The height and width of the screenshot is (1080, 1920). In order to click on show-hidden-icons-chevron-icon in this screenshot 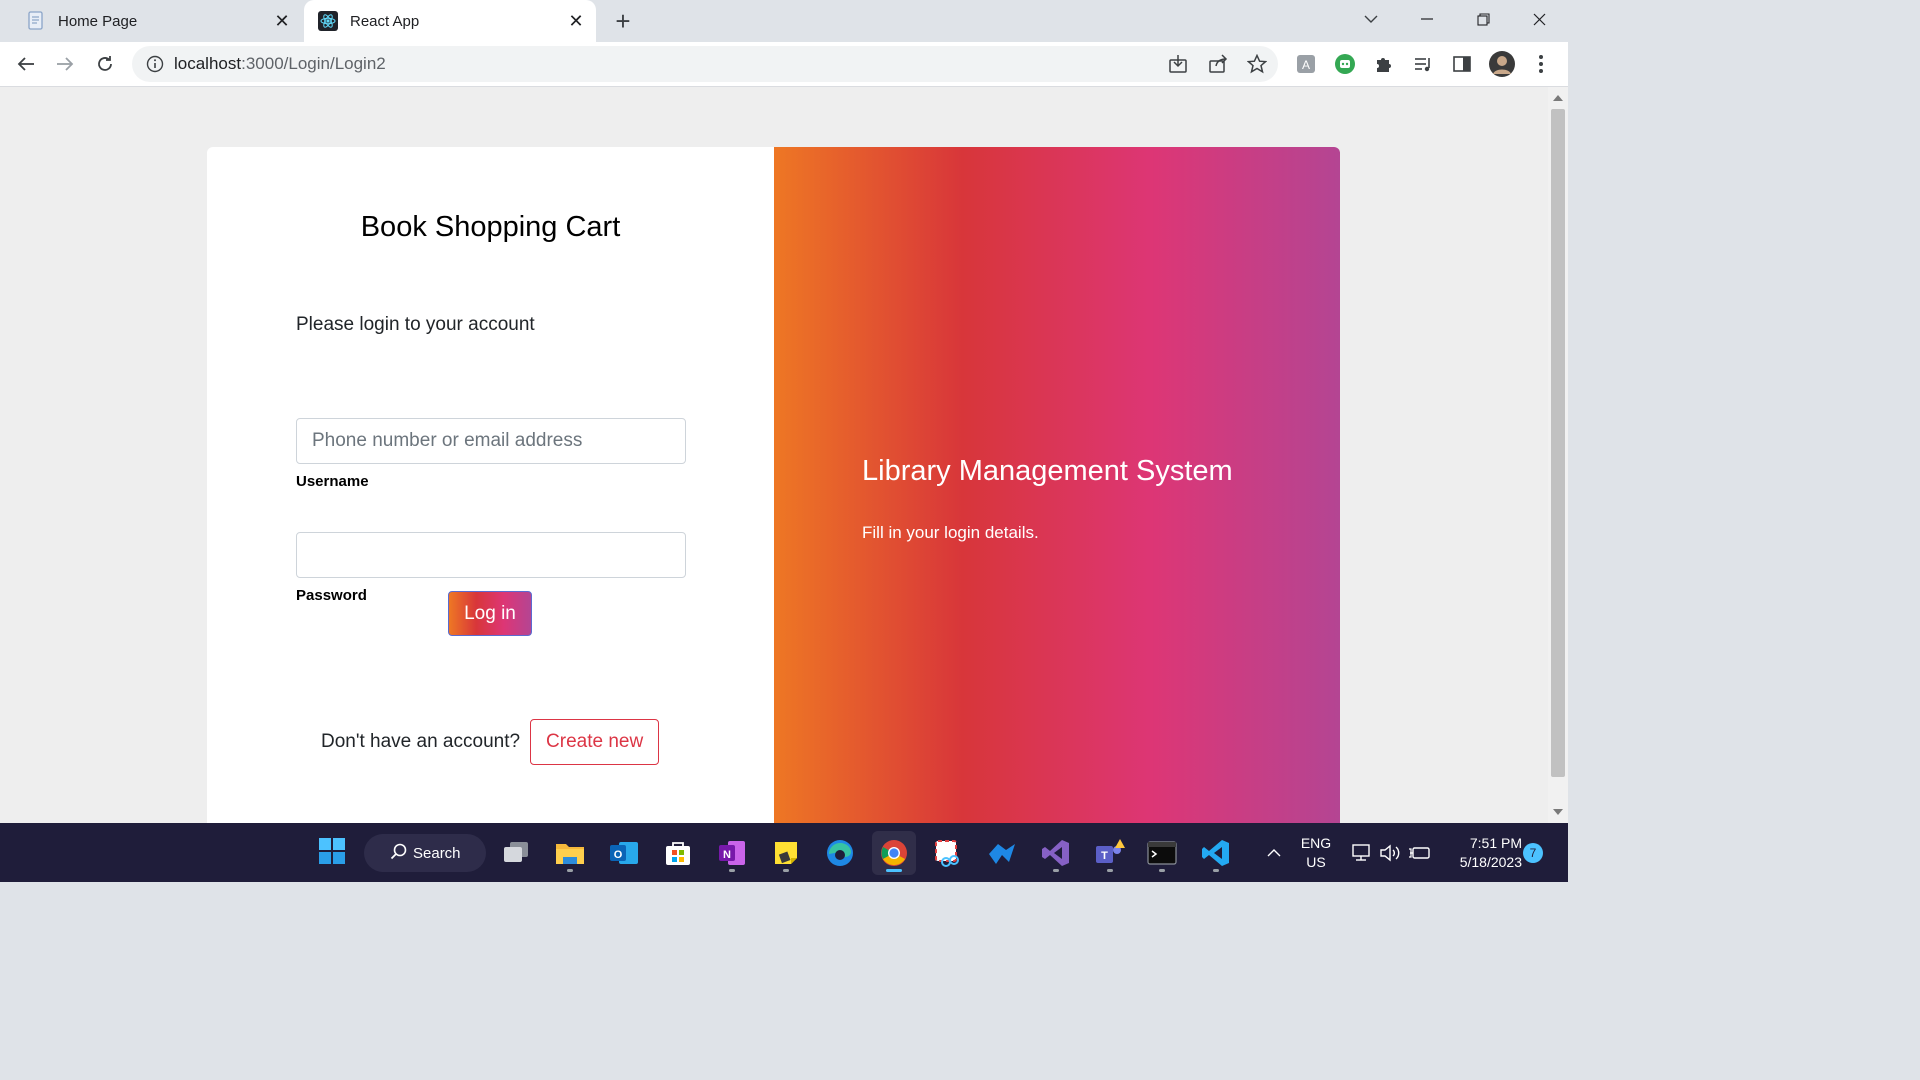, I will do `click(1274, 853)`.